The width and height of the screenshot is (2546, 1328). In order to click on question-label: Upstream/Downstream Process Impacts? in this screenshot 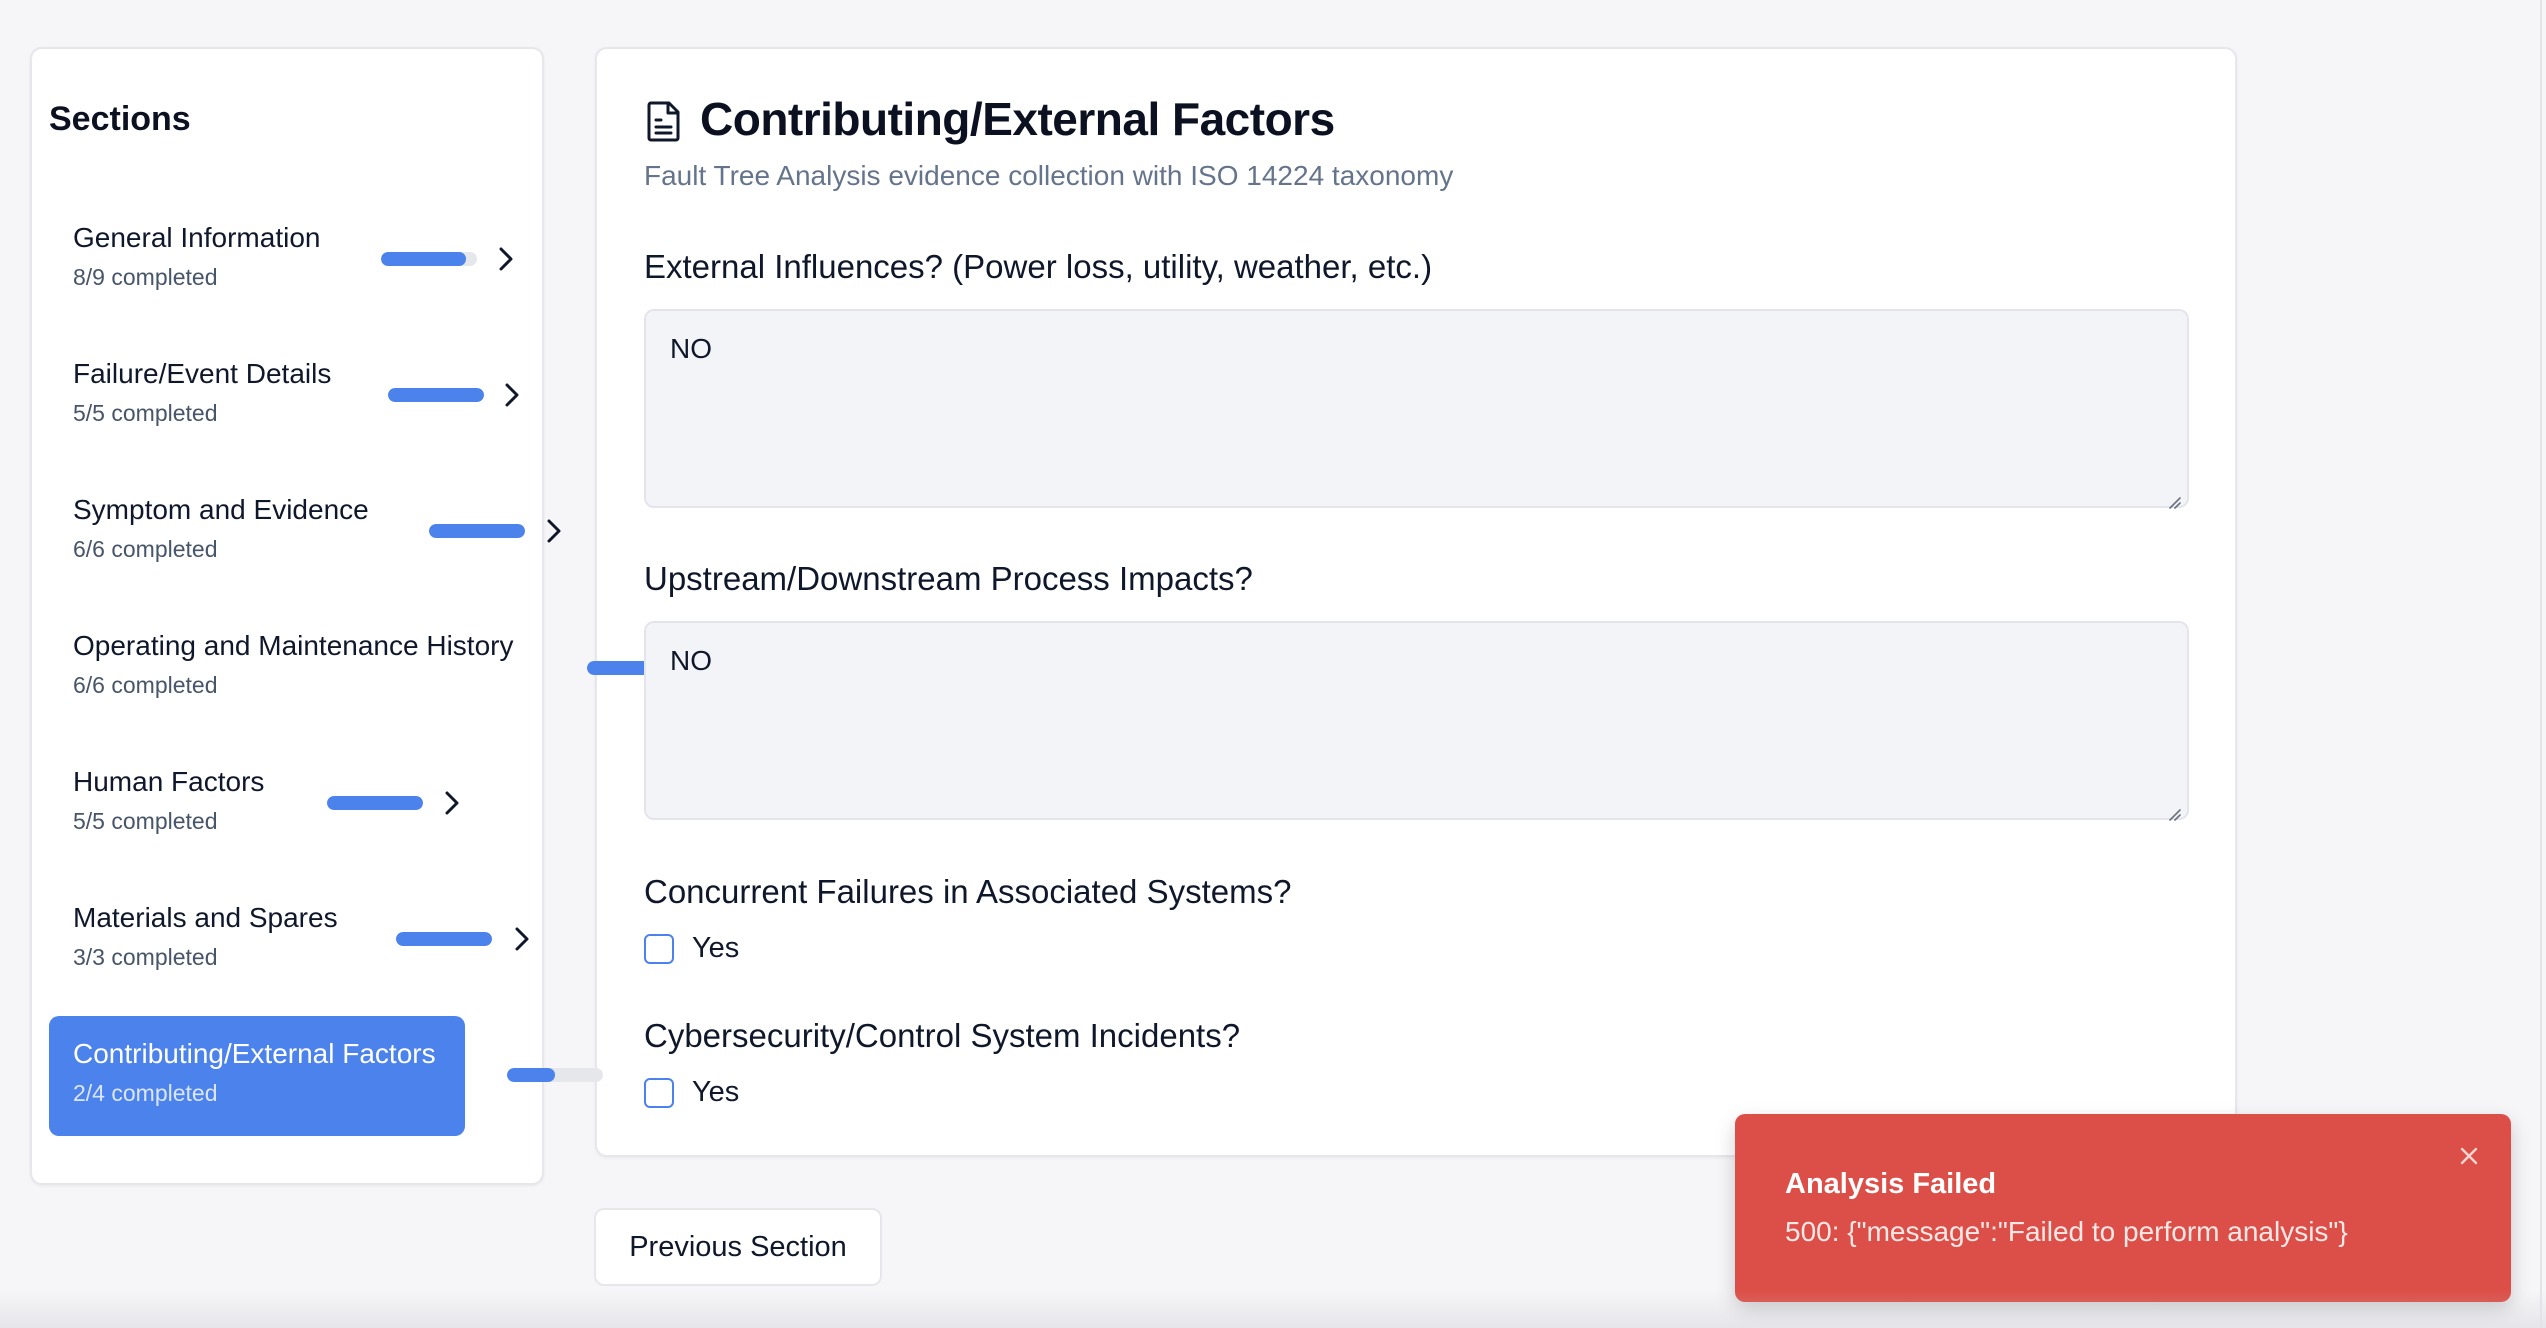, I will do `click(948, 578)`.